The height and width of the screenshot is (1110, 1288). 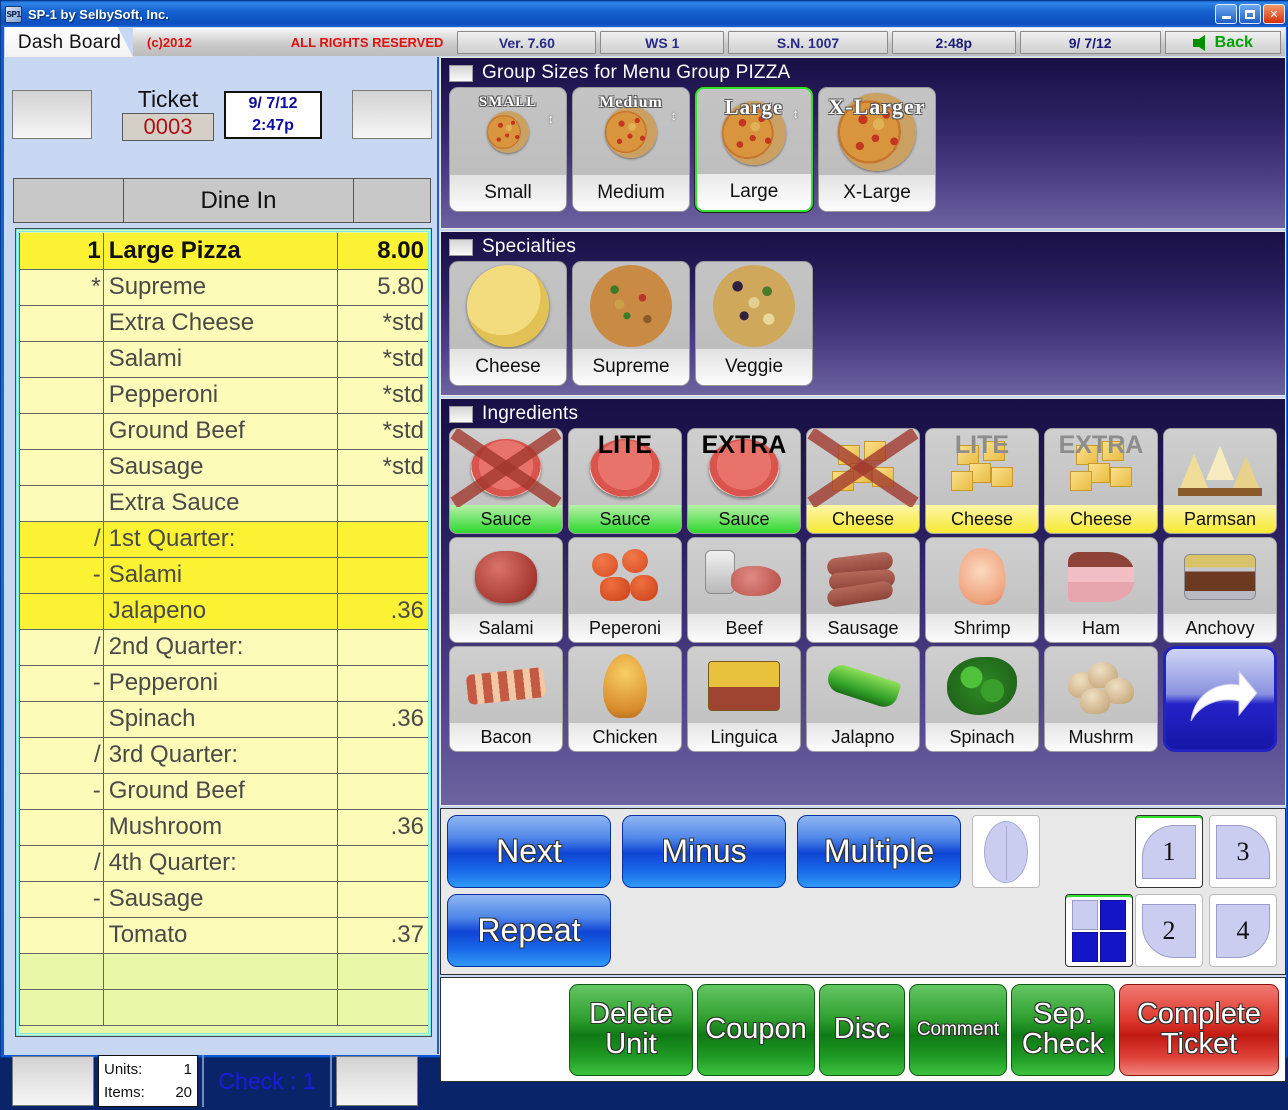 What do you see at coordinates (744, 590) in the screenshot?
I see `ingredient-button-beef: Beef` at bounding box center [744, 590].